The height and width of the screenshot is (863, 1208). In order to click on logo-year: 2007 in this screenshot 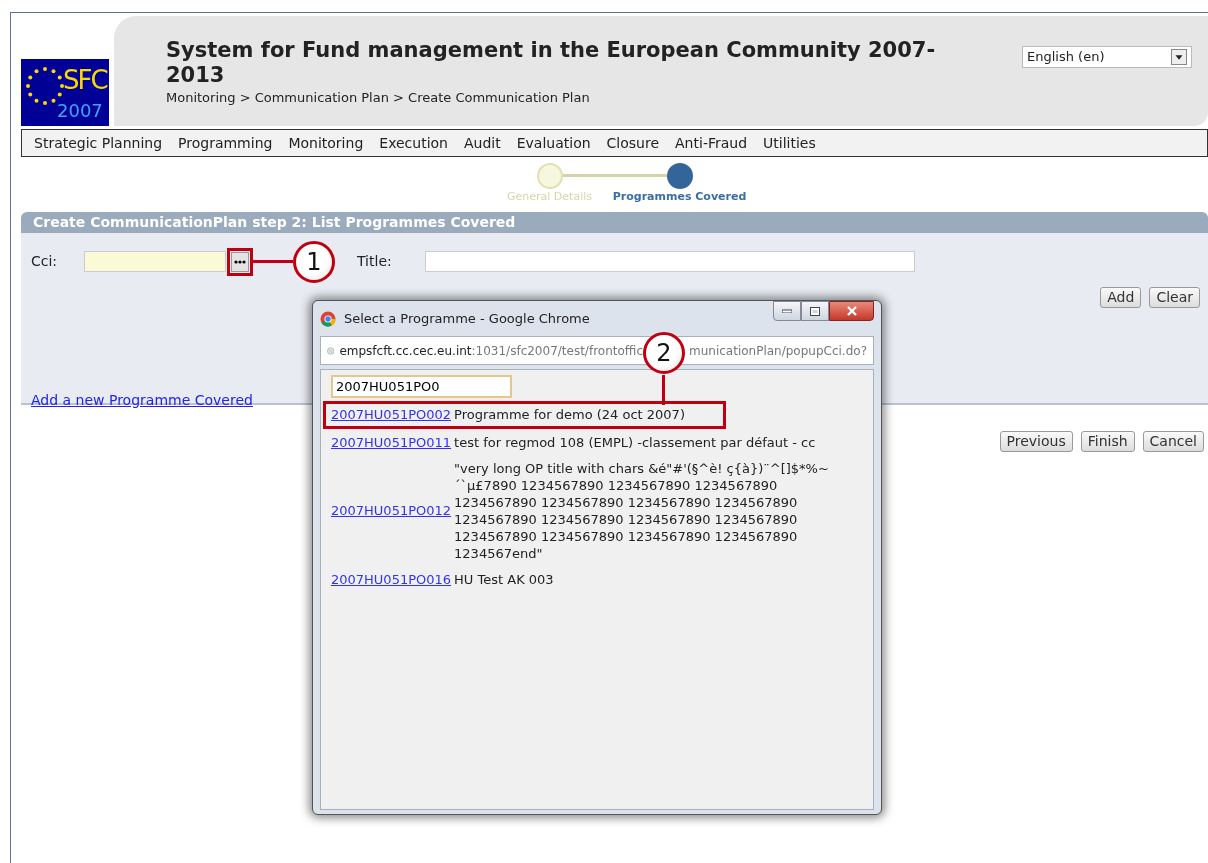, I will do `click(80, 111)`.